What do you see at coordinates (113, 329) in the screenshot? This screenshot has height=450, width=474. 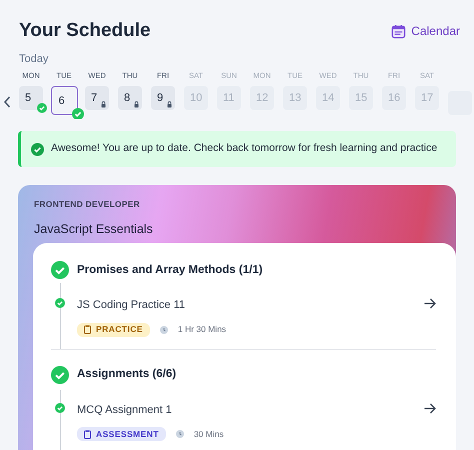 I see `type-tag: PRACTICE` at bounding box center [113, 329].